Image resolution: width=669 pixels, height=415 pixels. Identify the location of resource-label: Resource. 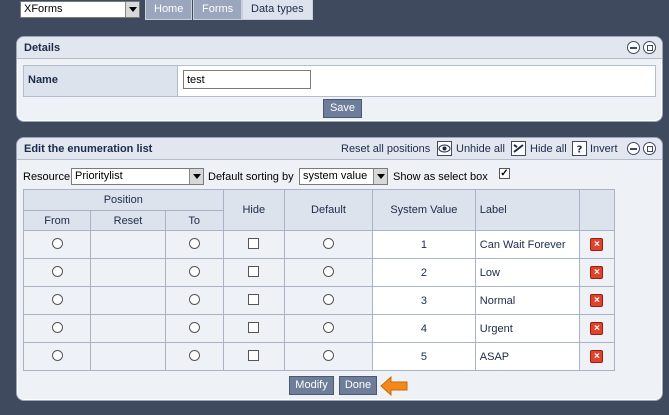
(47, 177).